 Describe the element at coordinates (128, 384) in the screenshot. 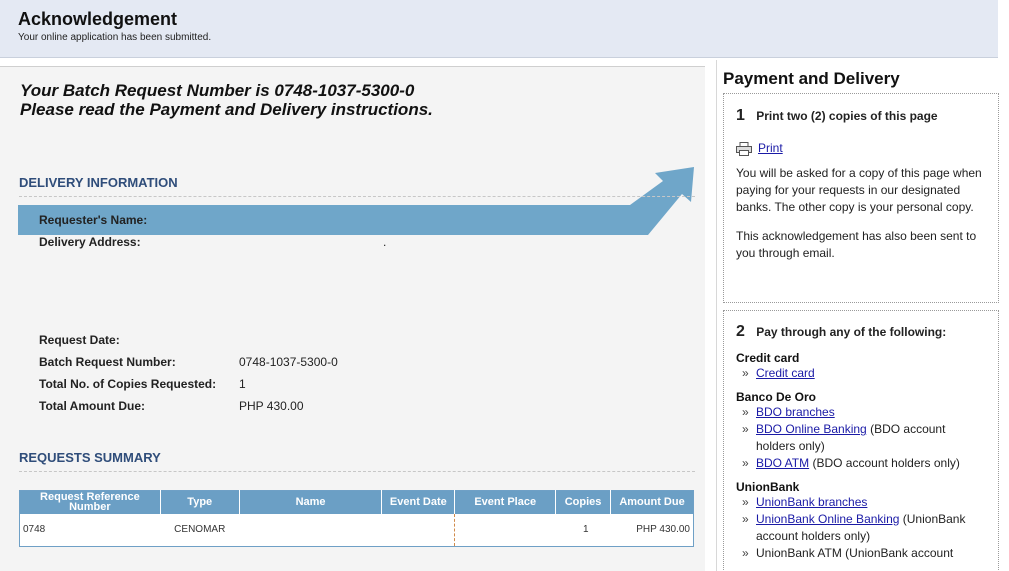

I see `copies-label: Total No. of Copies Requested:` at that location.